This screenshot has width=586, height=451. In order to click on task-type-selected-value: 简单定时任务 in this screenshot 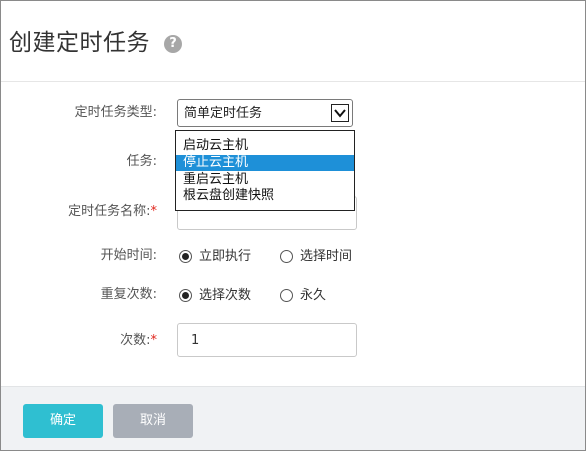, I will do `click(223, 113)`.